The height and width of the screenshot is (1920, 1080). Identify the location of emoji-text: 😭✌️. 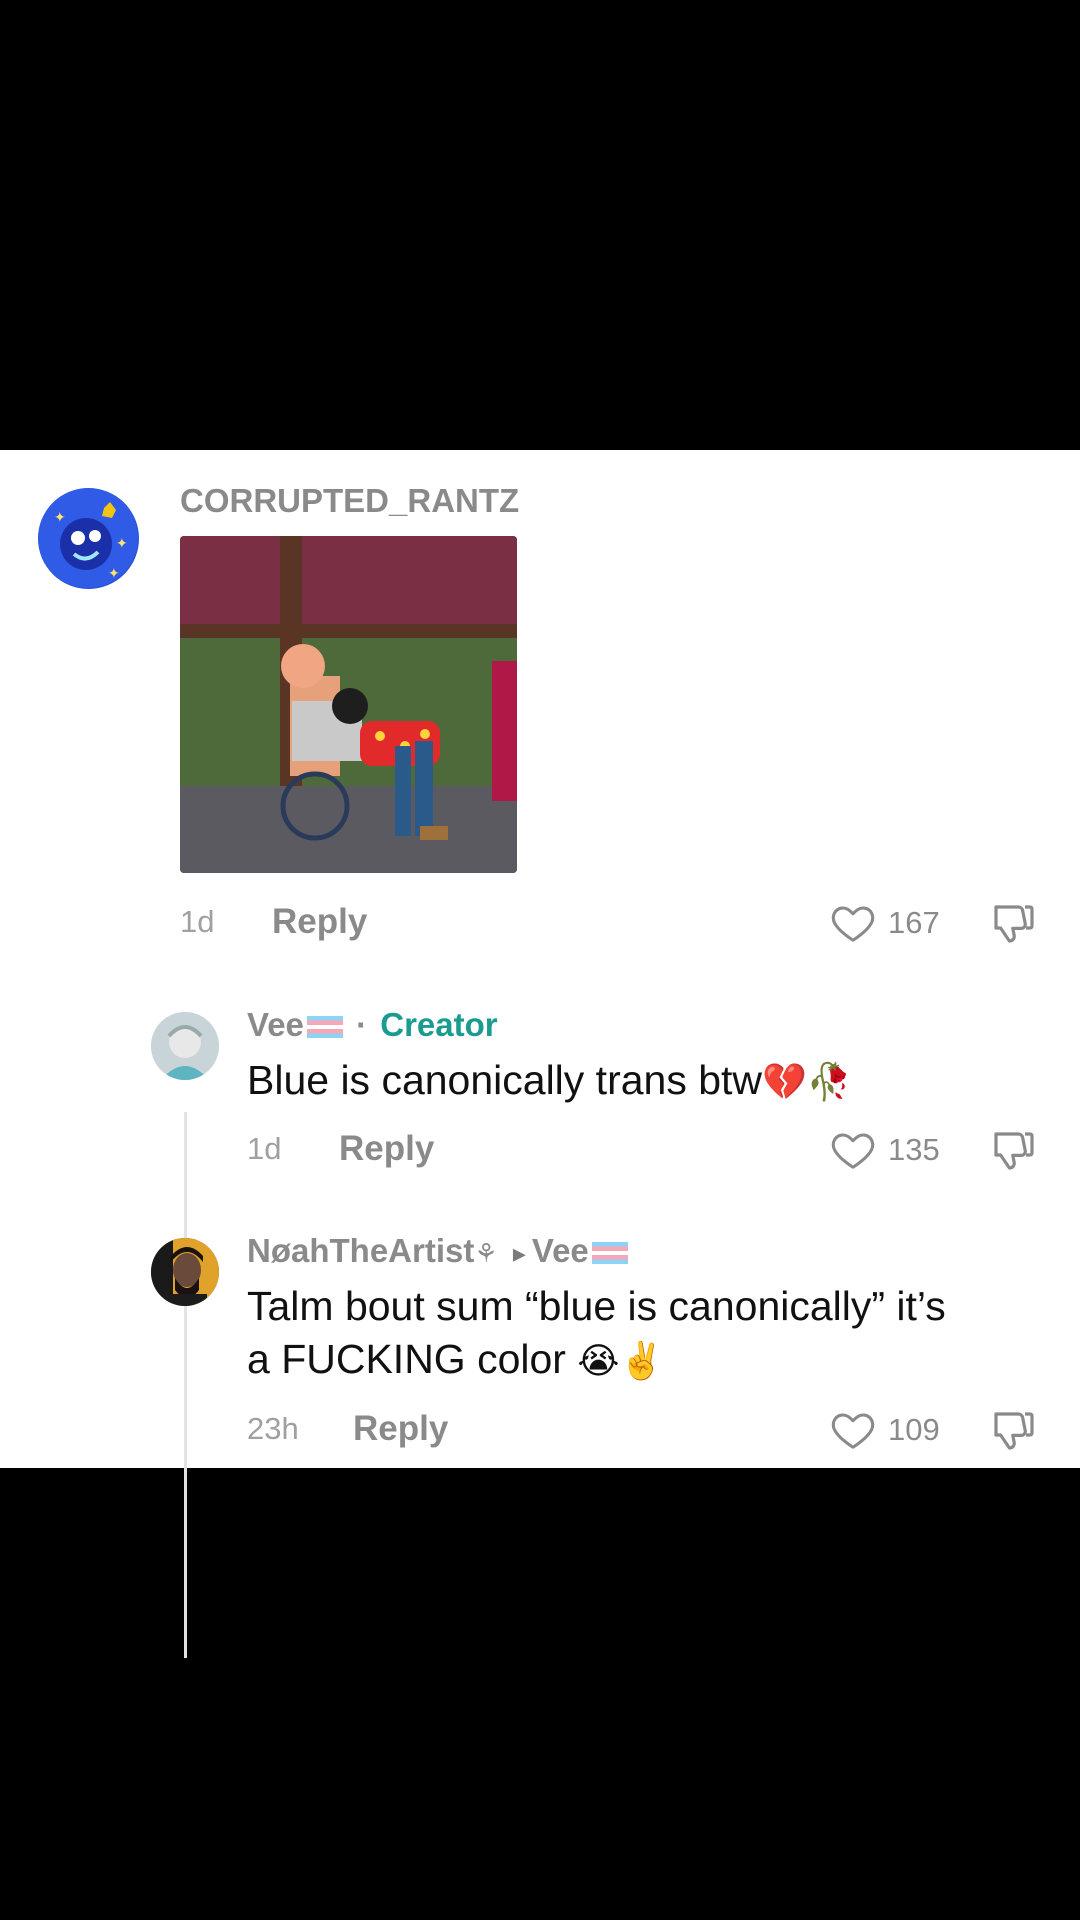
(621, 1360).